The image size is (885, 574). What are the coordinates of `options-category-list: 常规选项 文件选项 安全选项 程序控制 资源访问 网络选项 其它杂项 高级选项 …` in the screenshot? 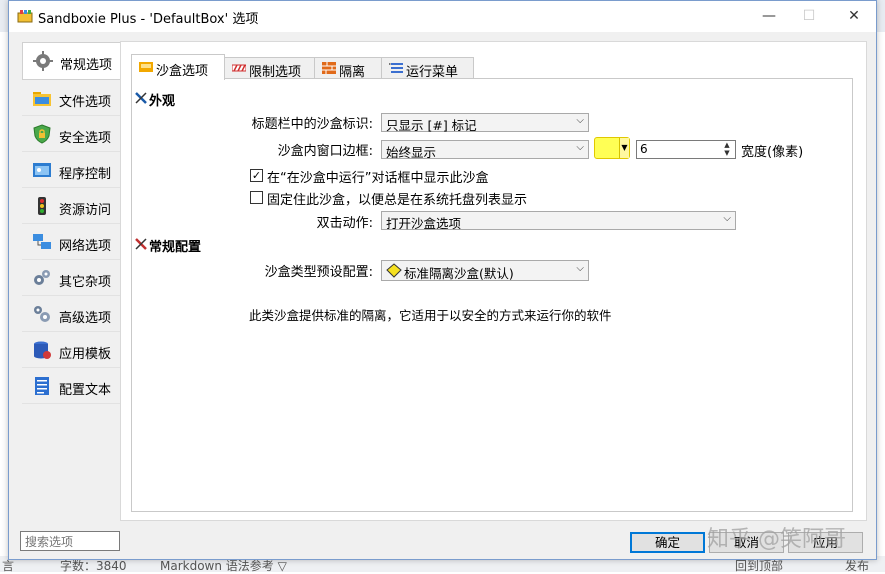 It's located at (71, 223).